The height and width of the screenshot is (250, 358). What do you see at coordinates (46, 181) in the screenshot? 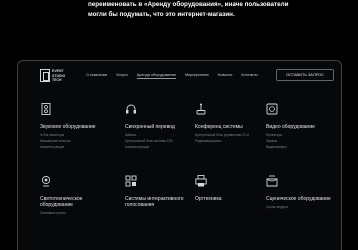
I see `light-icon` at bounding box center [46, 181].